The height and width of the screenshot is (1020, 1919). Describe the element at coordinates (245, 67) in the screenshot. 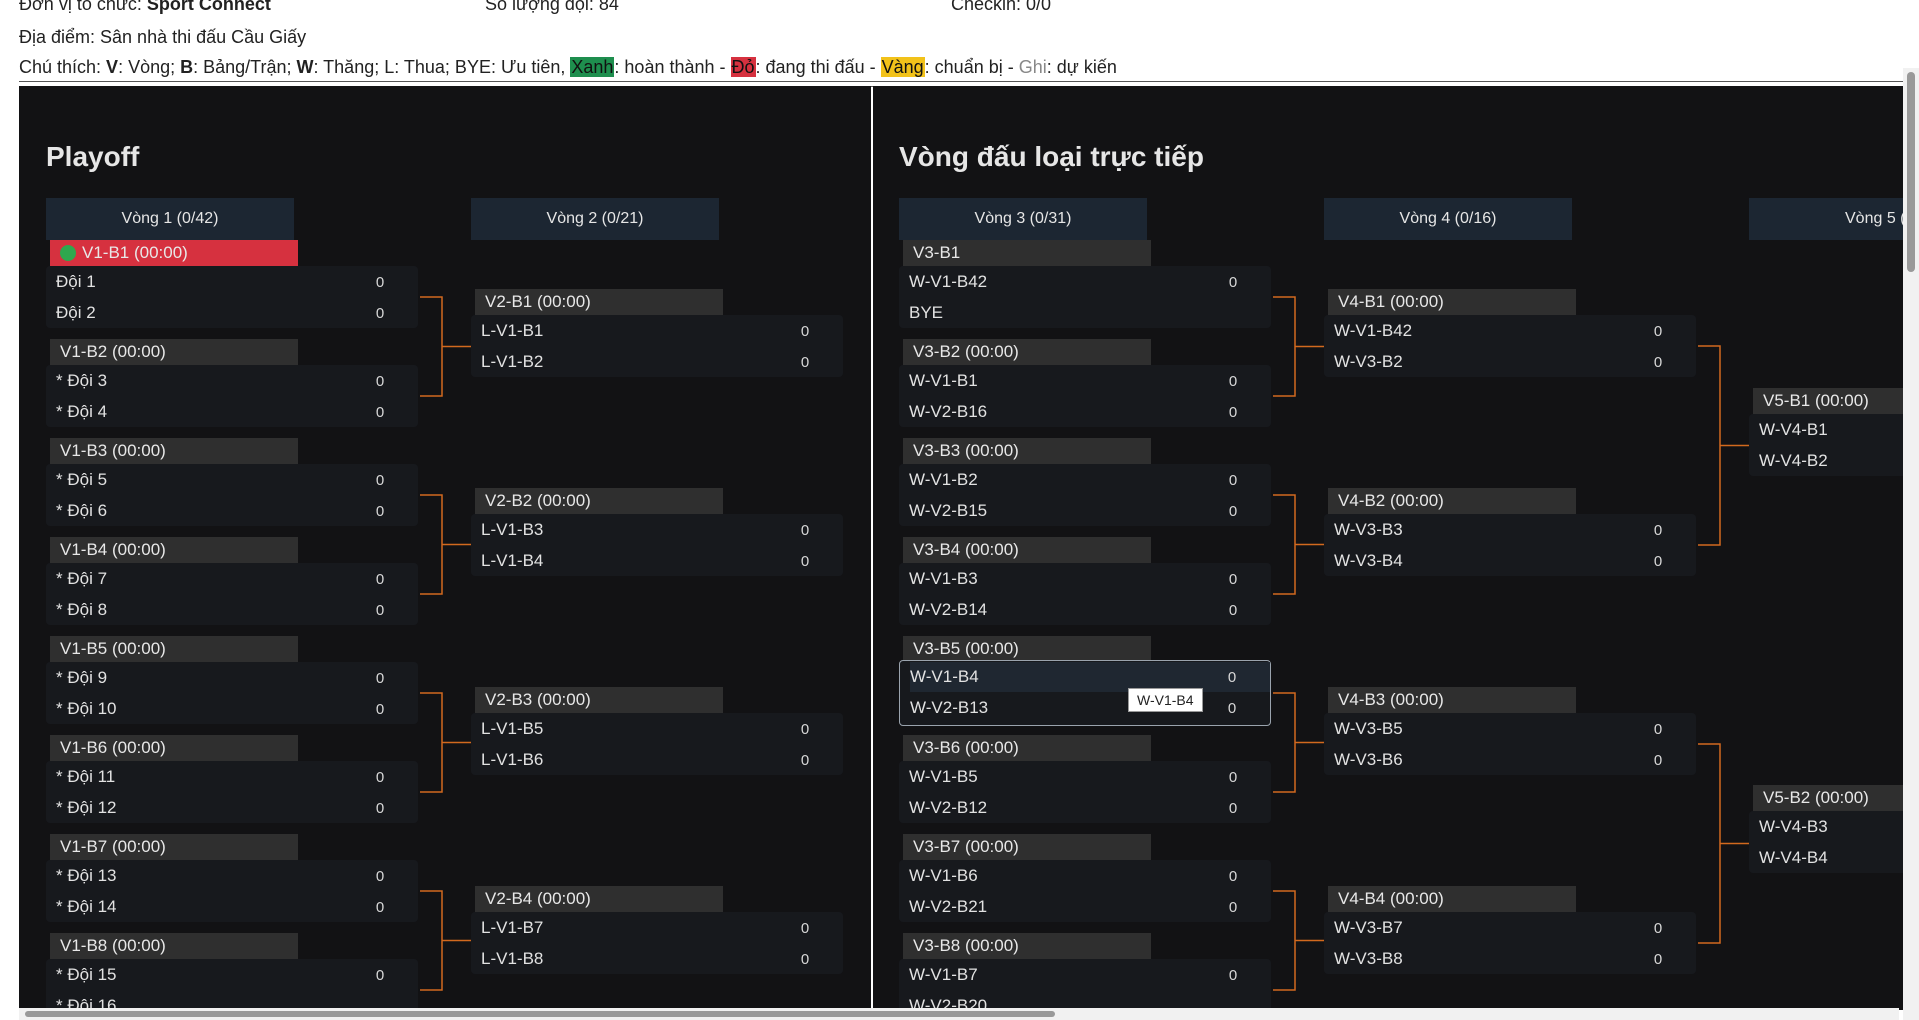

I see `legend-b-text: : Bảng/Trận;` at that location.